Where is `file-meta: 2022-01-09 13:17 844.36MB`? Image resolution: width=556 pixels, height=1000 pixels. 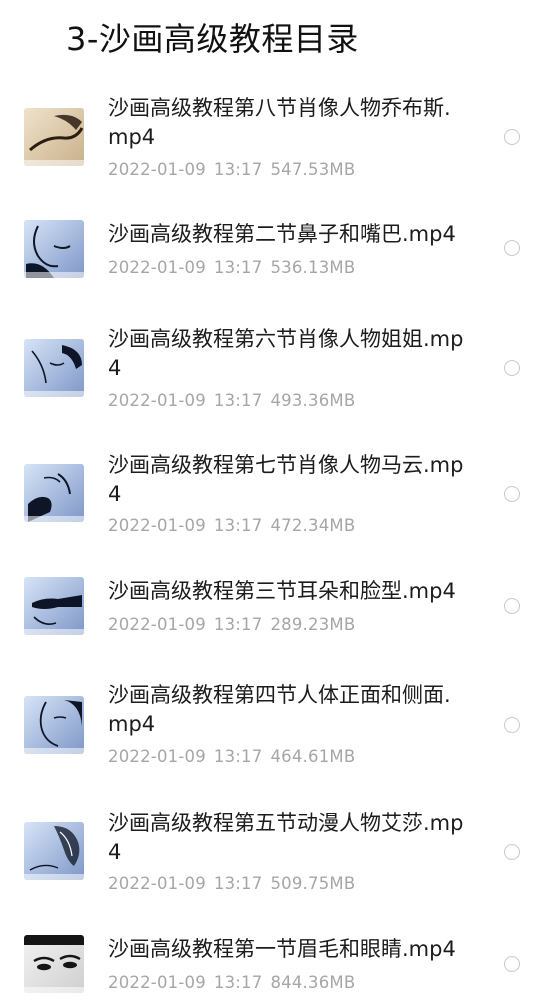 file-meta: 2022-01-09 13:17 844.36MB is located at coordinates (235, 982).